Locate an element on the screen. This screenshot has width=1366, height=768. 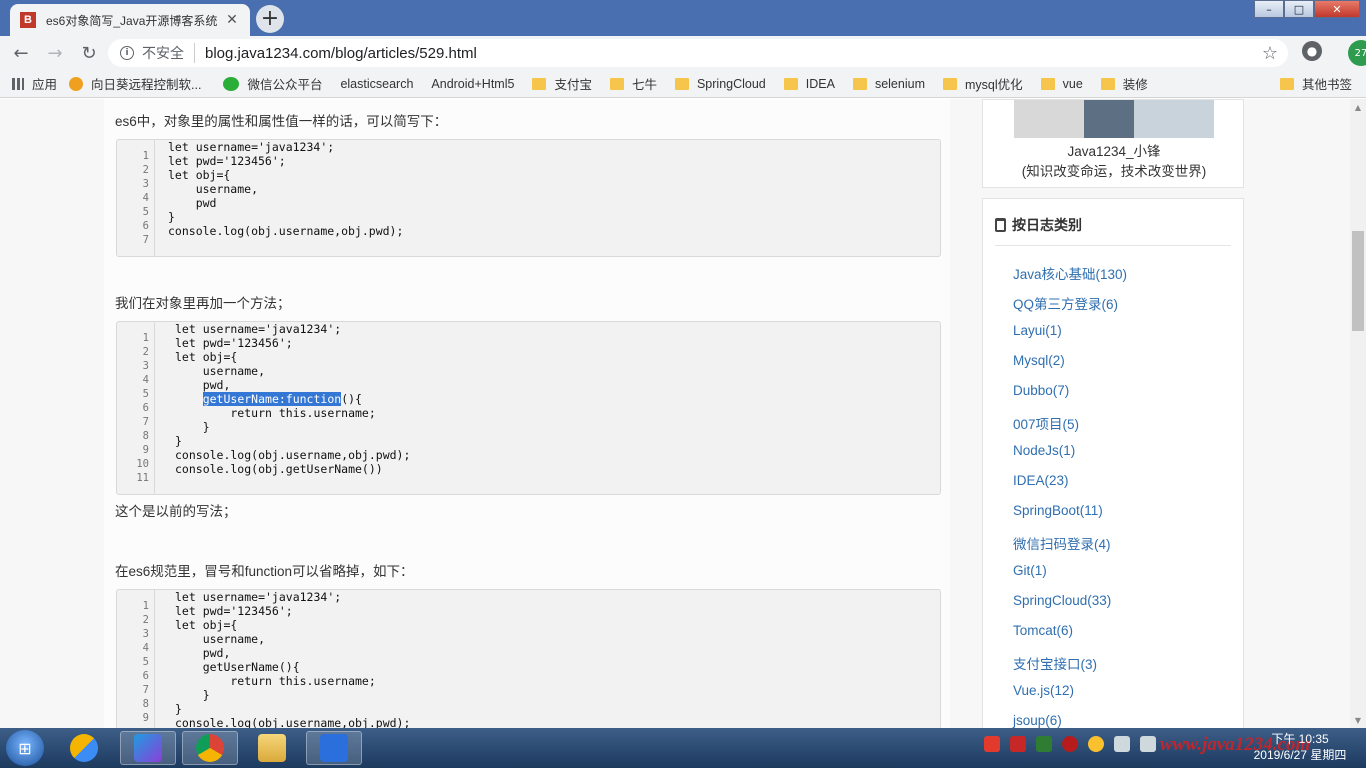
taskbar-wps is located at coordinates (334, 748).